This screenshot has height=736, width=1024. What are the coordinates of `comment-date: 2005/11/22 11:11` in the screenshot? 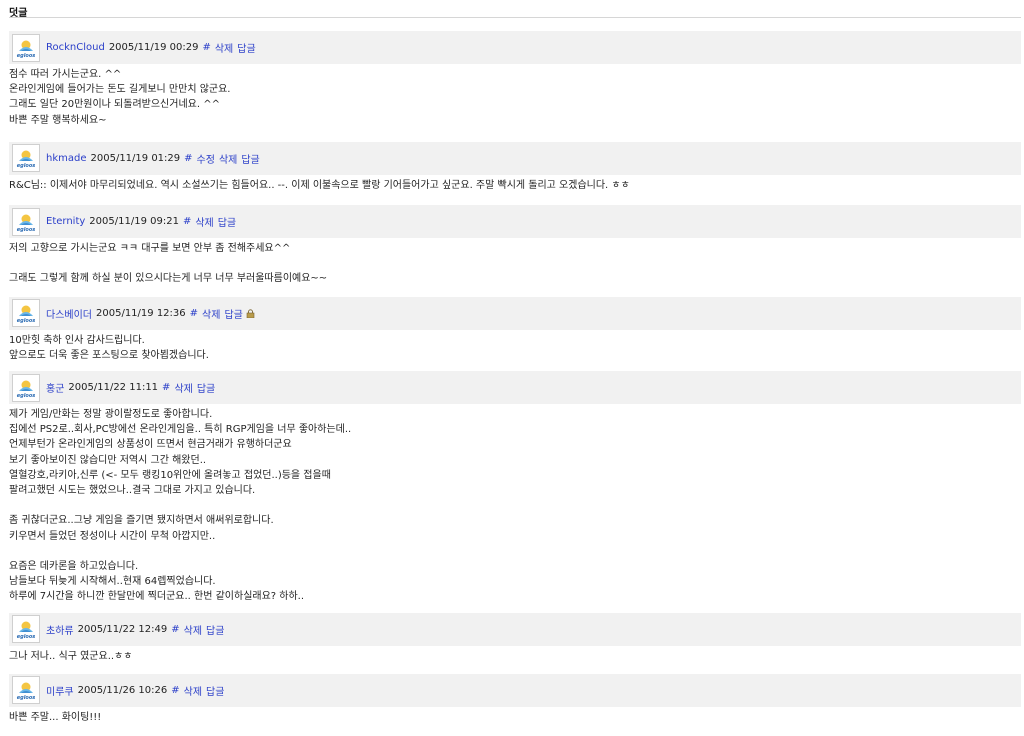 It's located at (113, 388).